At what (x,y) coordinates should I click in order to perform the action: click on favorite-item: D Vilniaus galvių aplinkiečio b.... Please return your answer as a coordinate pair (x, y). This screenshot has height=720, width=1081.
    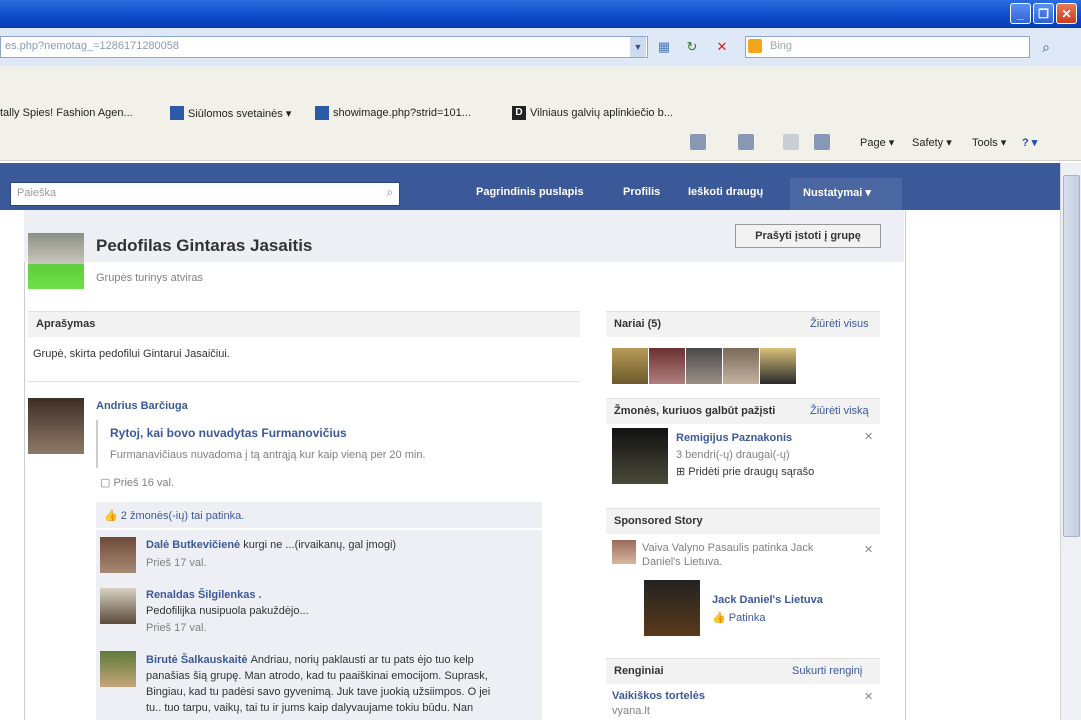
    Looking at the image, I should click on (592, 113).